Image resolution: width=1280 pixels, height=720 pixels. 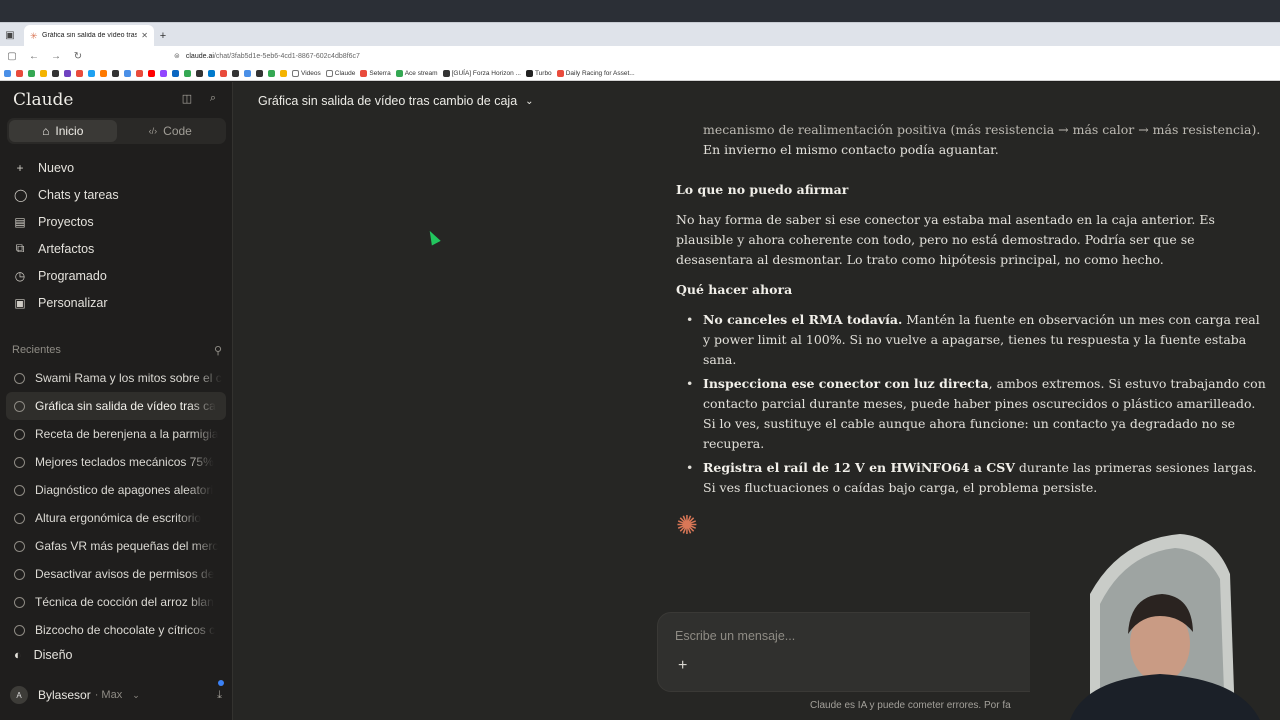 What do you see at coordinates (43, 655) in the screenshot?
I see `sidebar-item-diseno: ◐ Diseño` at bounding box center [43, 655].